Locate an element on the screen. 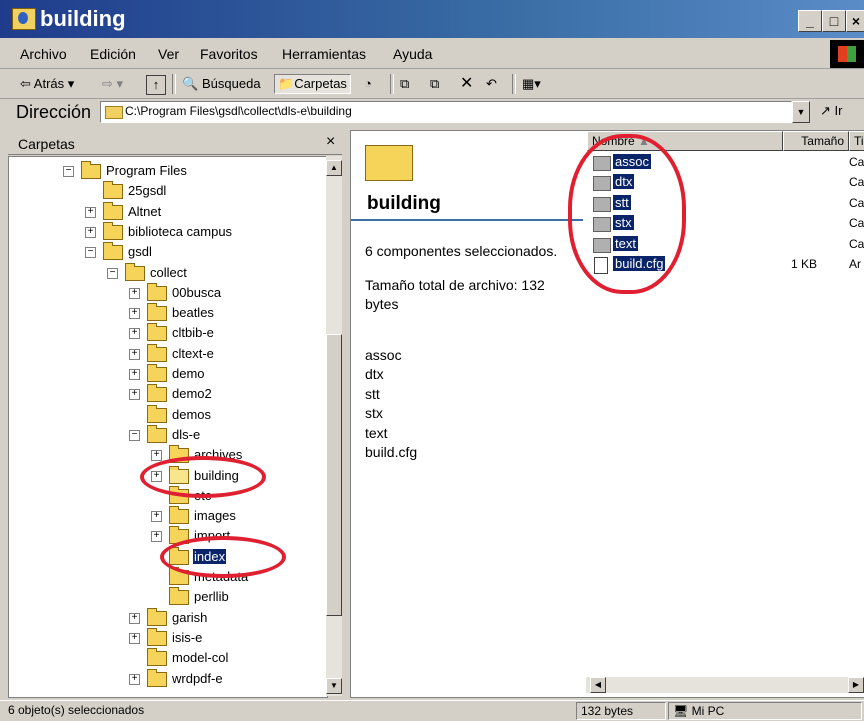 The height and width of the screenshot is (721, 864). selected-item: dtx is located at coordinates (374, 374).